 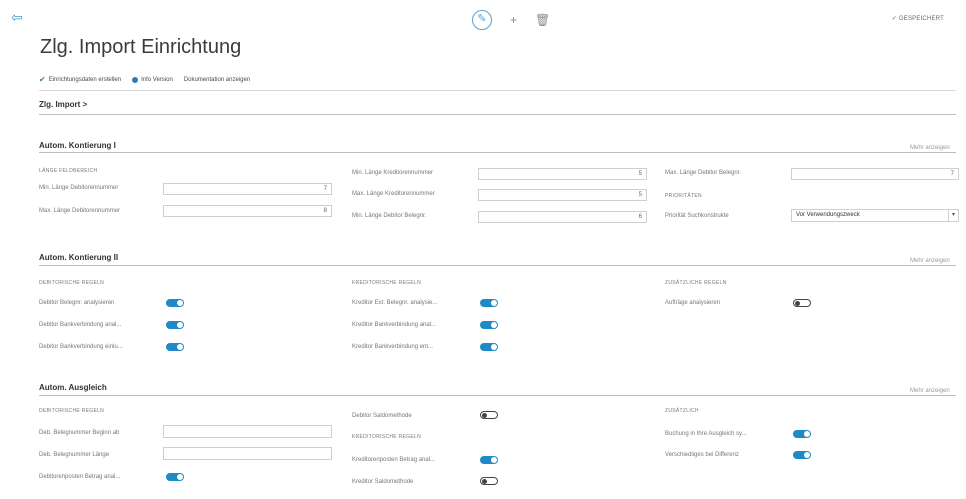 I want to click on delete-icon: 🗑, so click(x=542, y=20).